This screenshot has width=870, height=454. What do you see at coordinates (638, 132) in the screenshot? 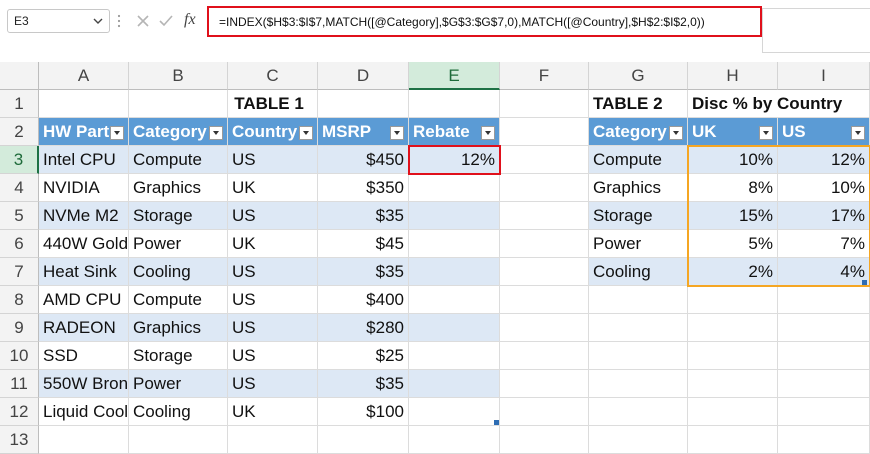
I see `table2-header-0: Category` at bounding box center [638, 132].